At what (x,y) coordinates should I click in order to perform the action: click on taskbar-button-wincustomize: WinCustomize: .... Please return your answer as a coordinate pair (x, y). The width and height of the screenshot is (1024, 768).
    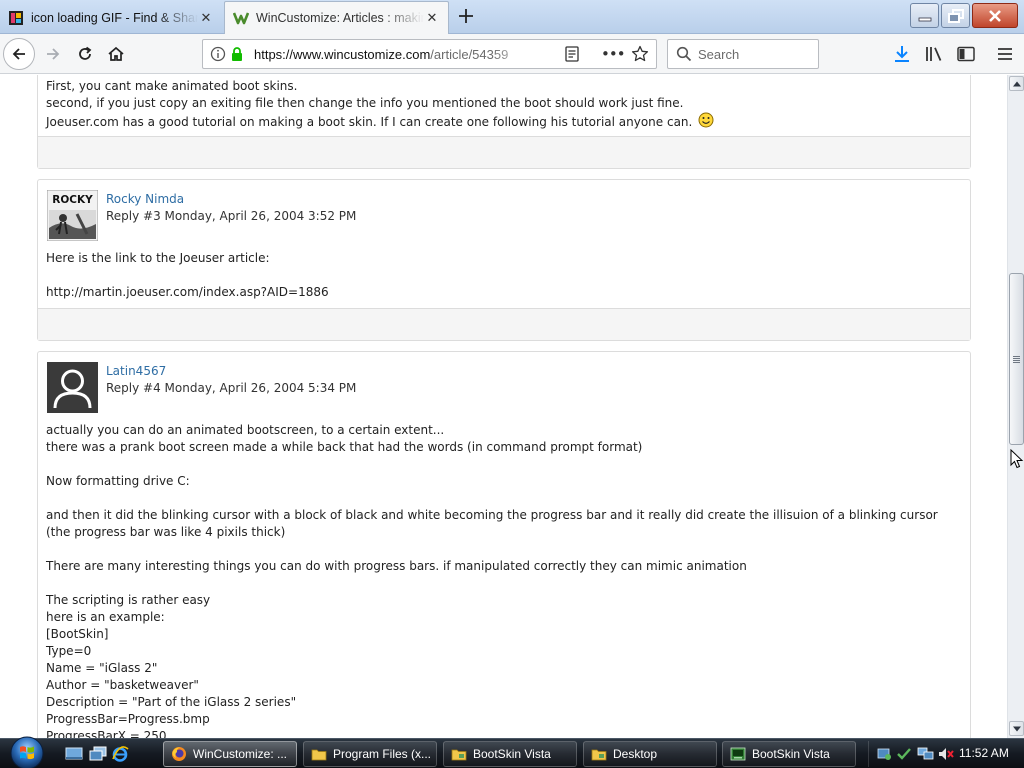
    Looking at the image, I should click on (230, 754).